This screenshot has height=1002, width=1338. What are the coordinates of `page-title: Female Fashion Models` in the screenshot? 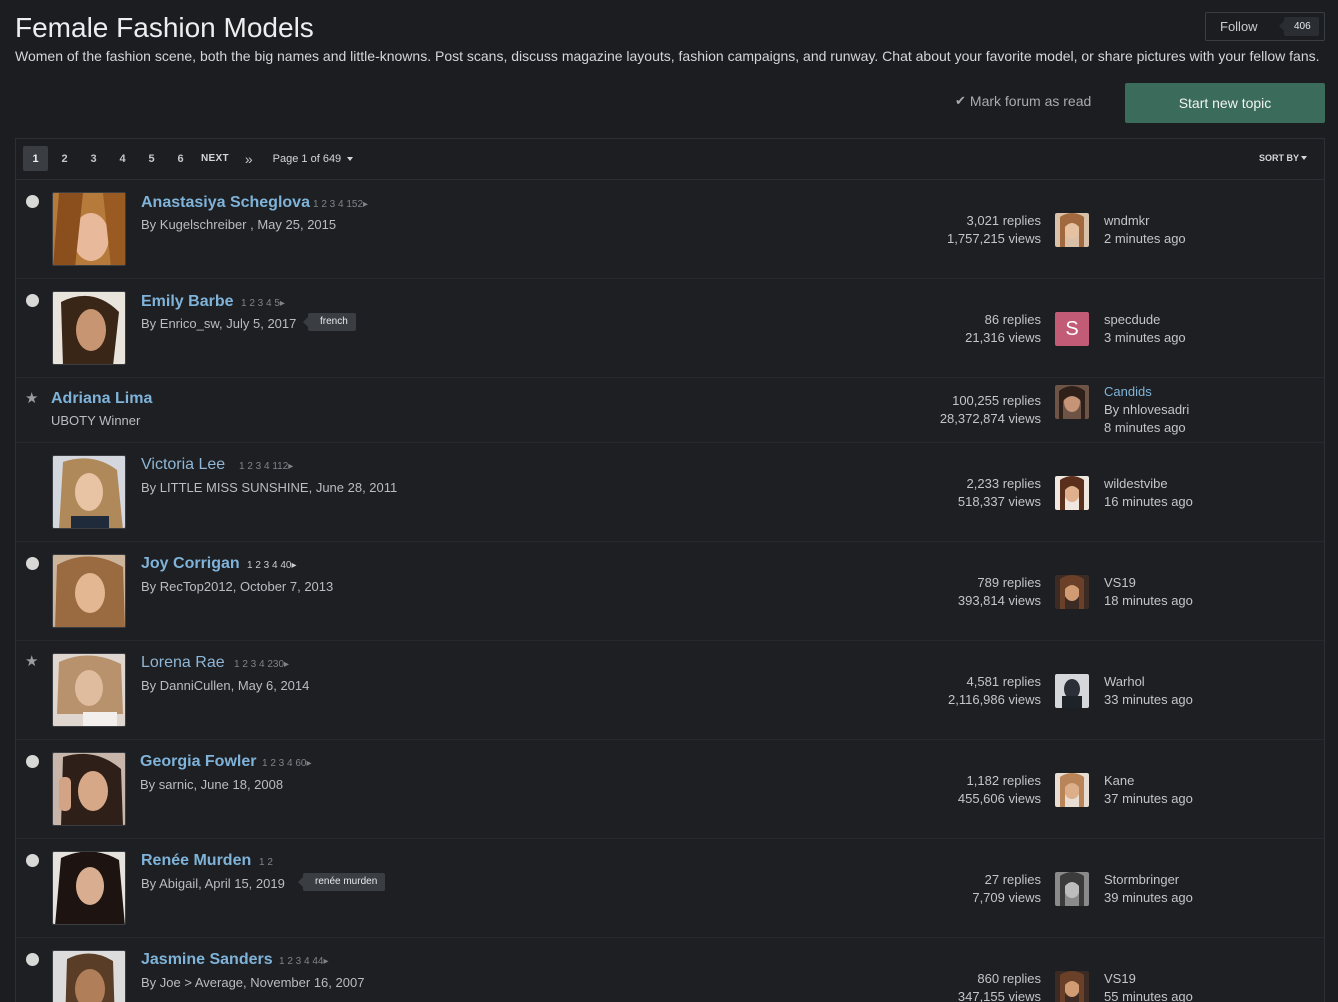 It's located at (164, 27).